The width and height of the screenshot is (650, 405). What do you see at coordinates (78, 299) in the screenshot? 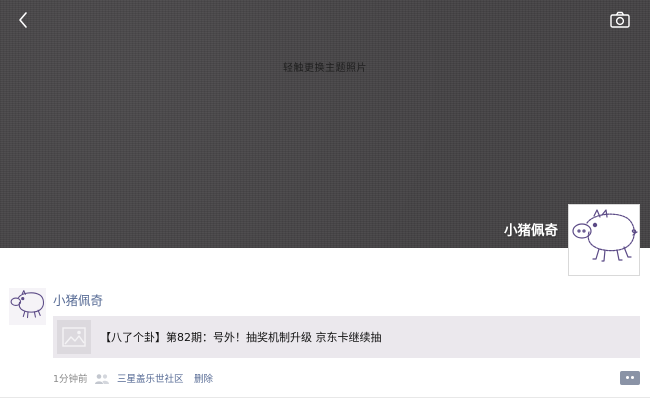
I see `post-author-name: 小猪佩奇` at bounding box center [78, 299].